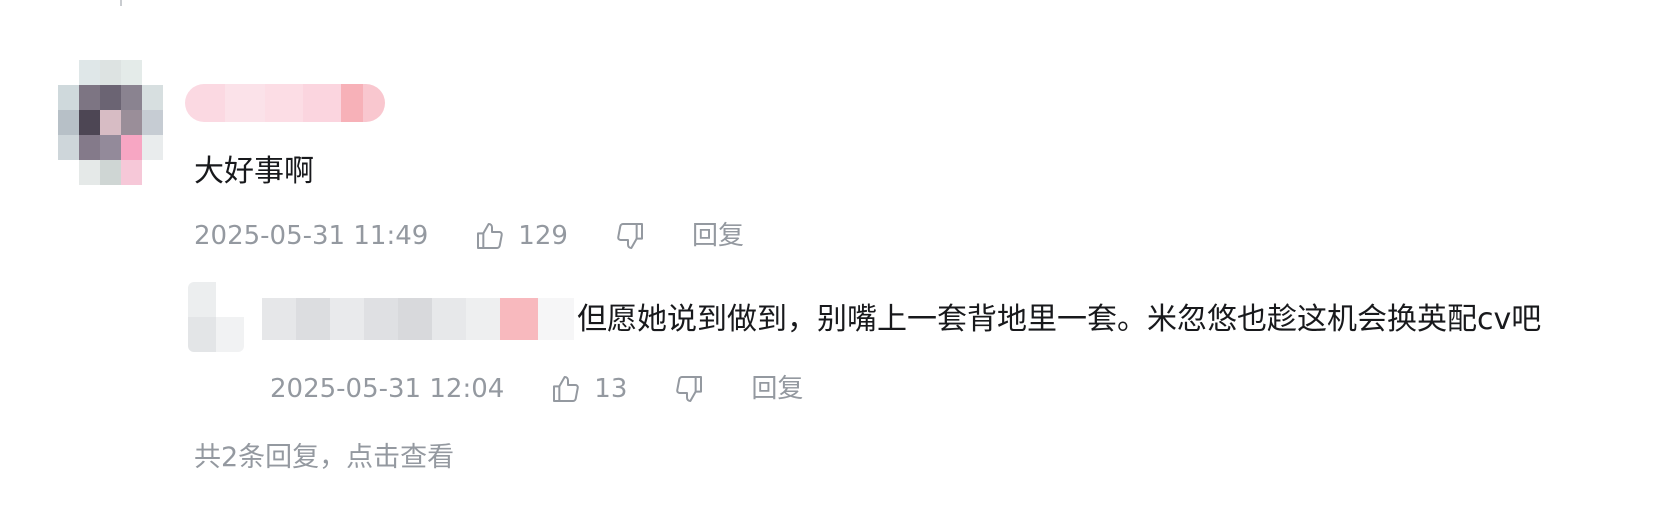 This screenshot has height=508, width=1680. What do you see at coordinates (1059, 319) in the screenshot?
I see `sub-reply-text: 但愿她说到做到，别嘴上一套背地里一套。米忽悠也趁这机会换英配cv吧` at bounding box center [1059, 319].